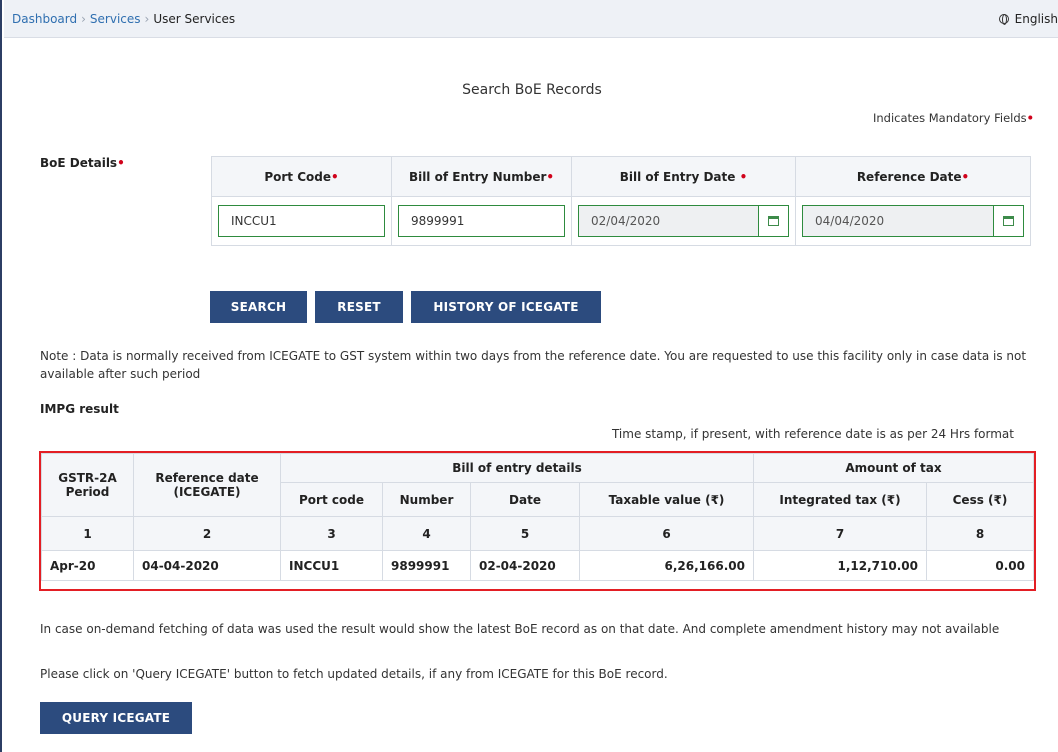  What do you see at coordinates (525, 565) in the screenshot?
I see `row-date: 02-04-2020` at bounding box center [525, 565].